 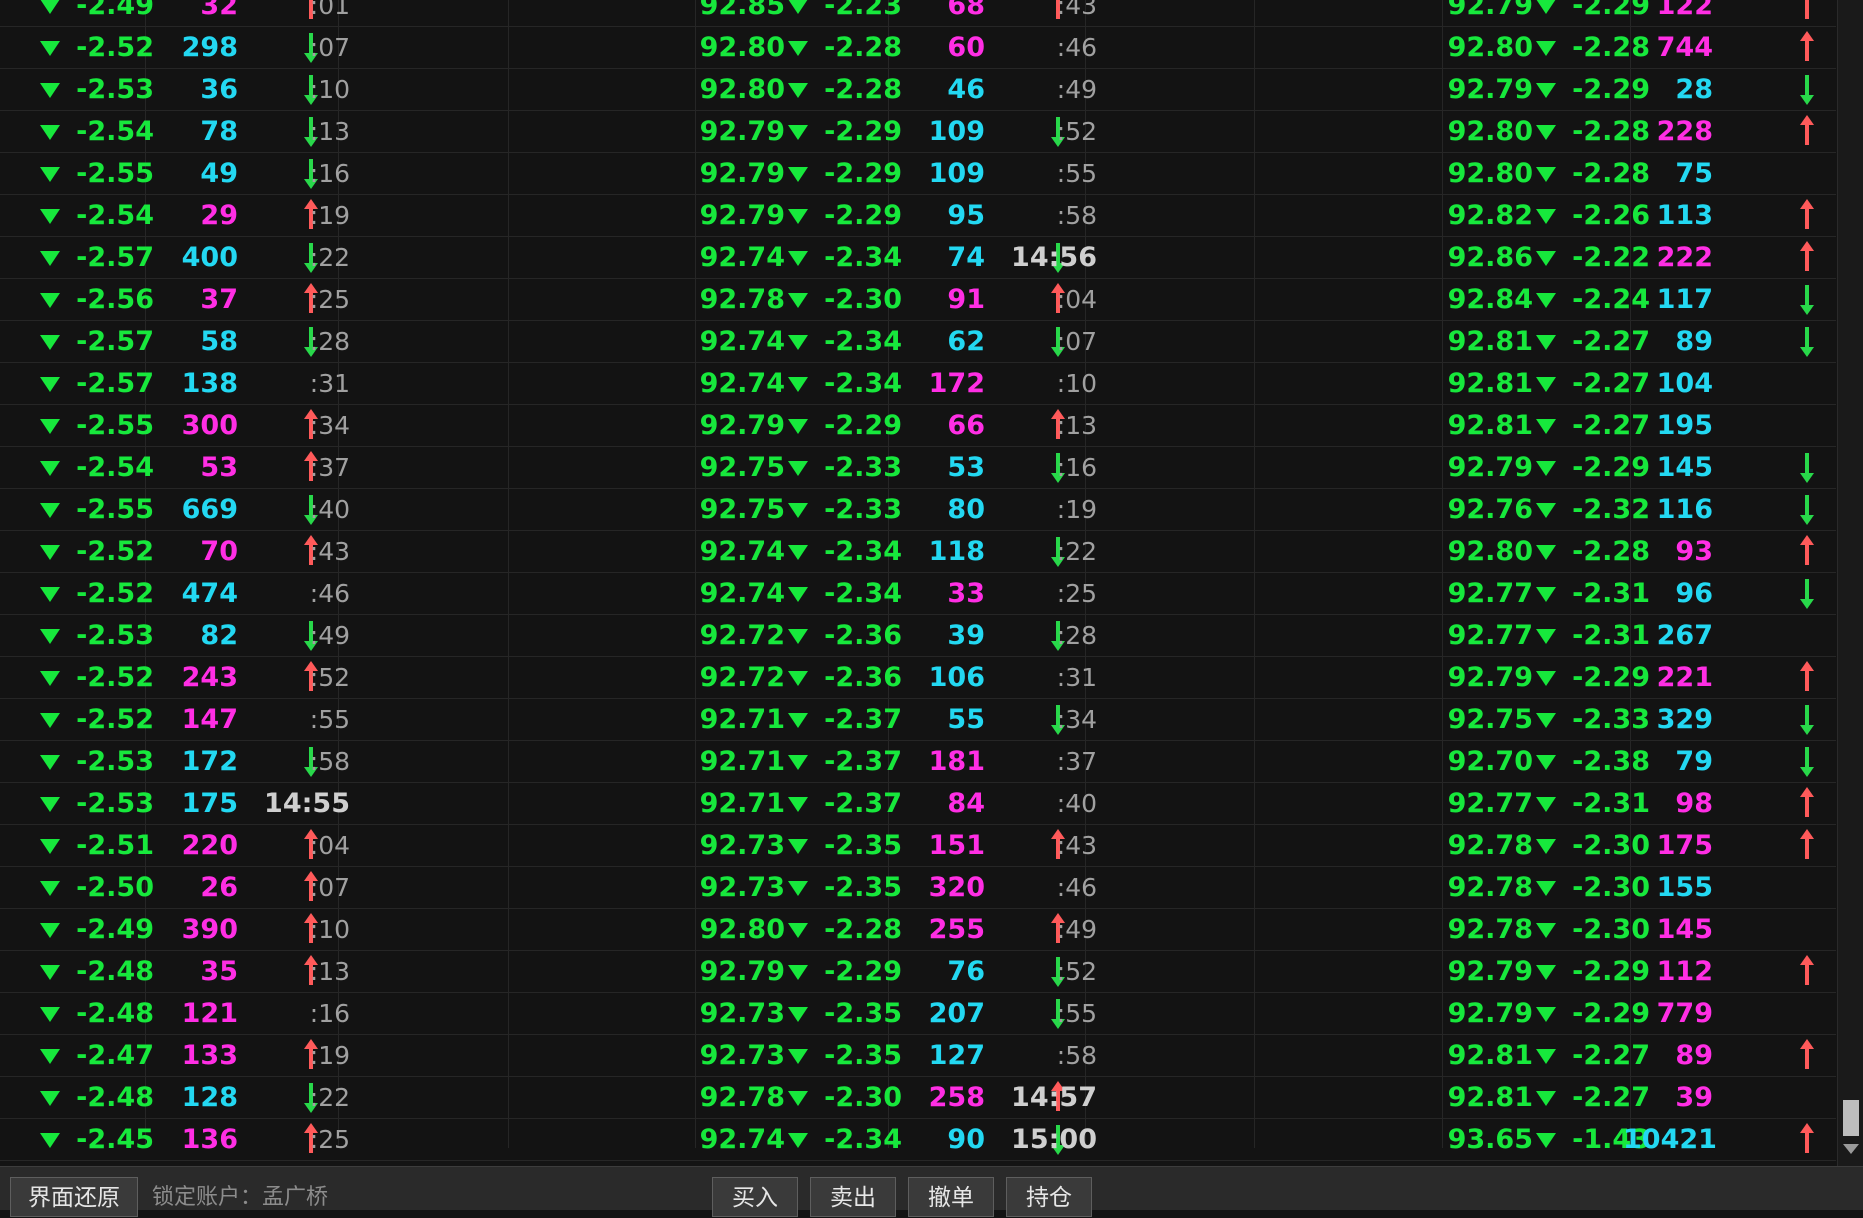 I want to click on time-value: :07, so click(x=329, y=47).